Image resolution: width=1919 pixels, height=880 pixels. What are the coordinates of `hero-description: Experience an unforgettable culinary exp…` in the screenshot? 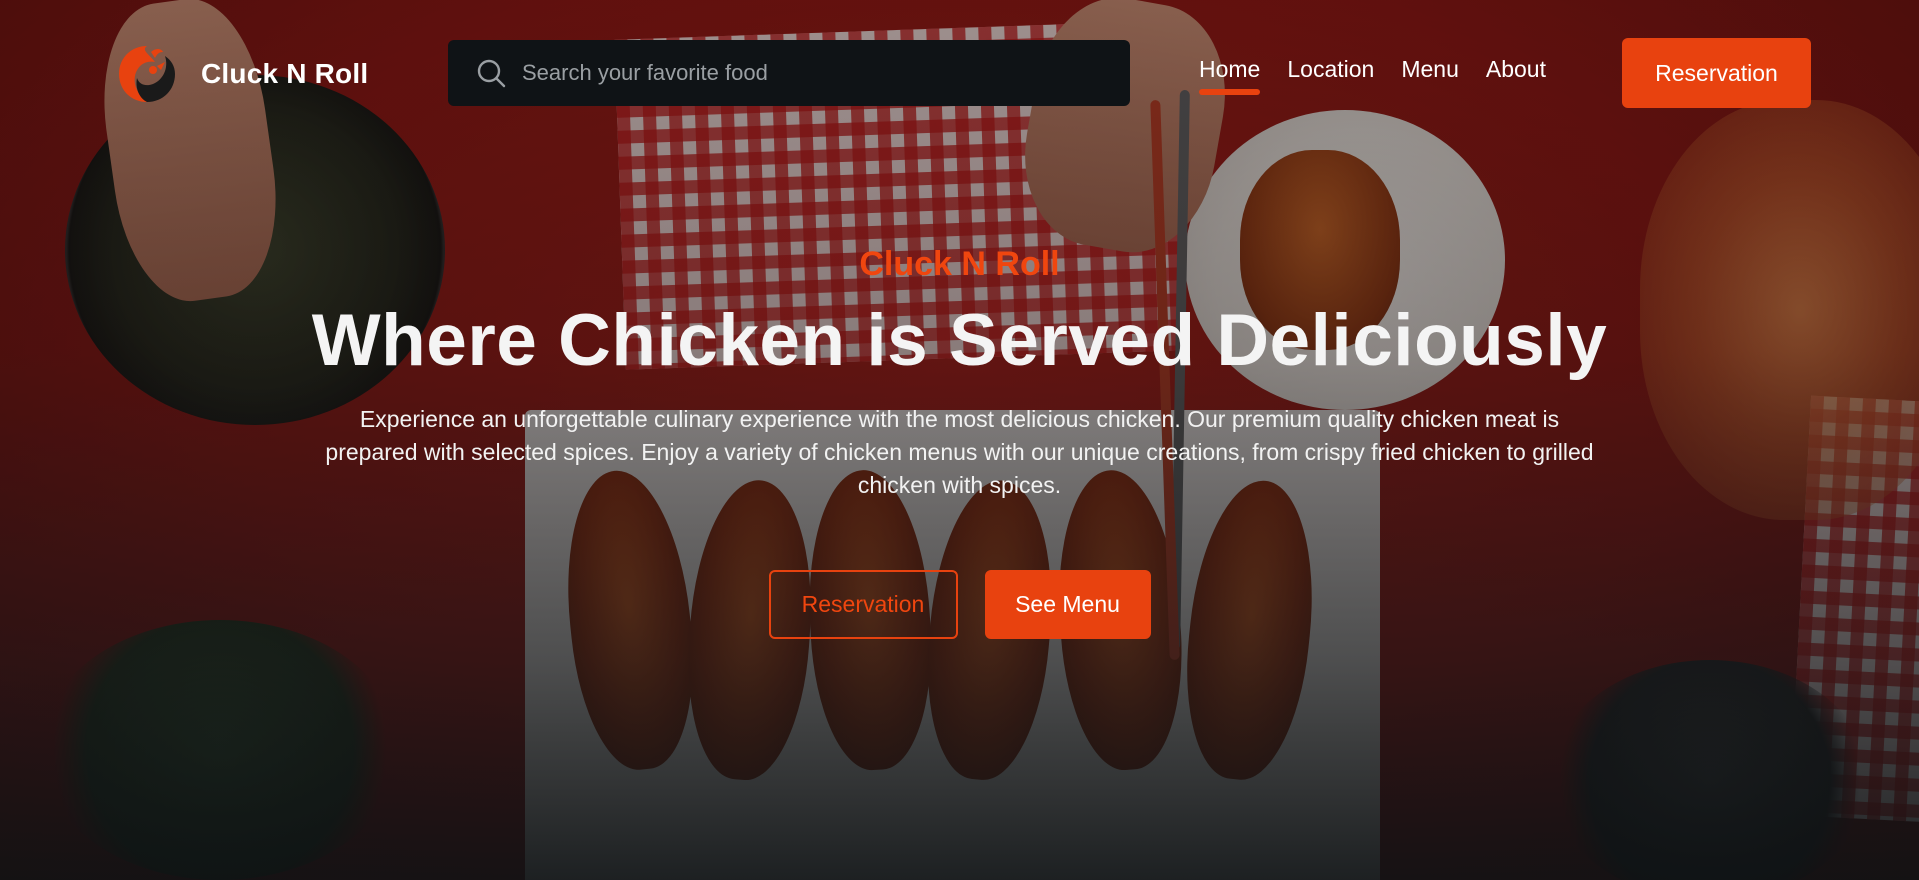 It's located at (959, 452).